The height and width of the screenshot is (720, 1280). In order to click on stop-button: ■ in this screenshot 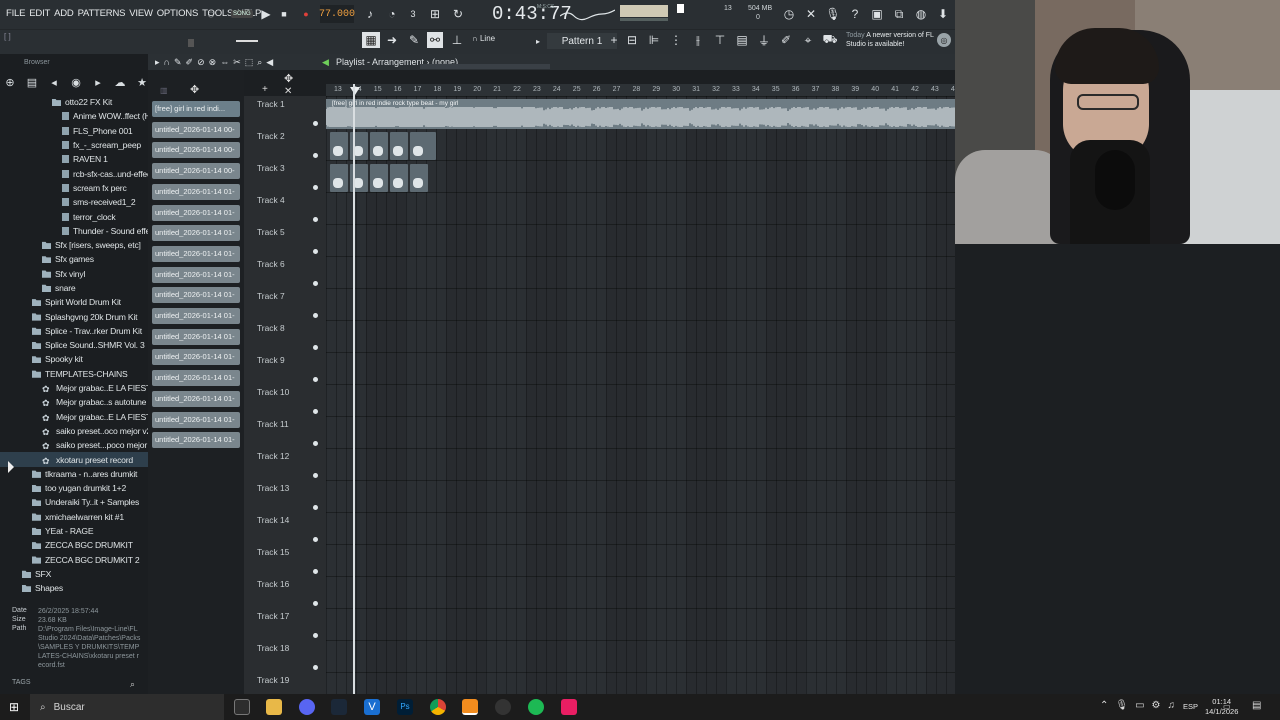, I will do `click(284, 14)`.